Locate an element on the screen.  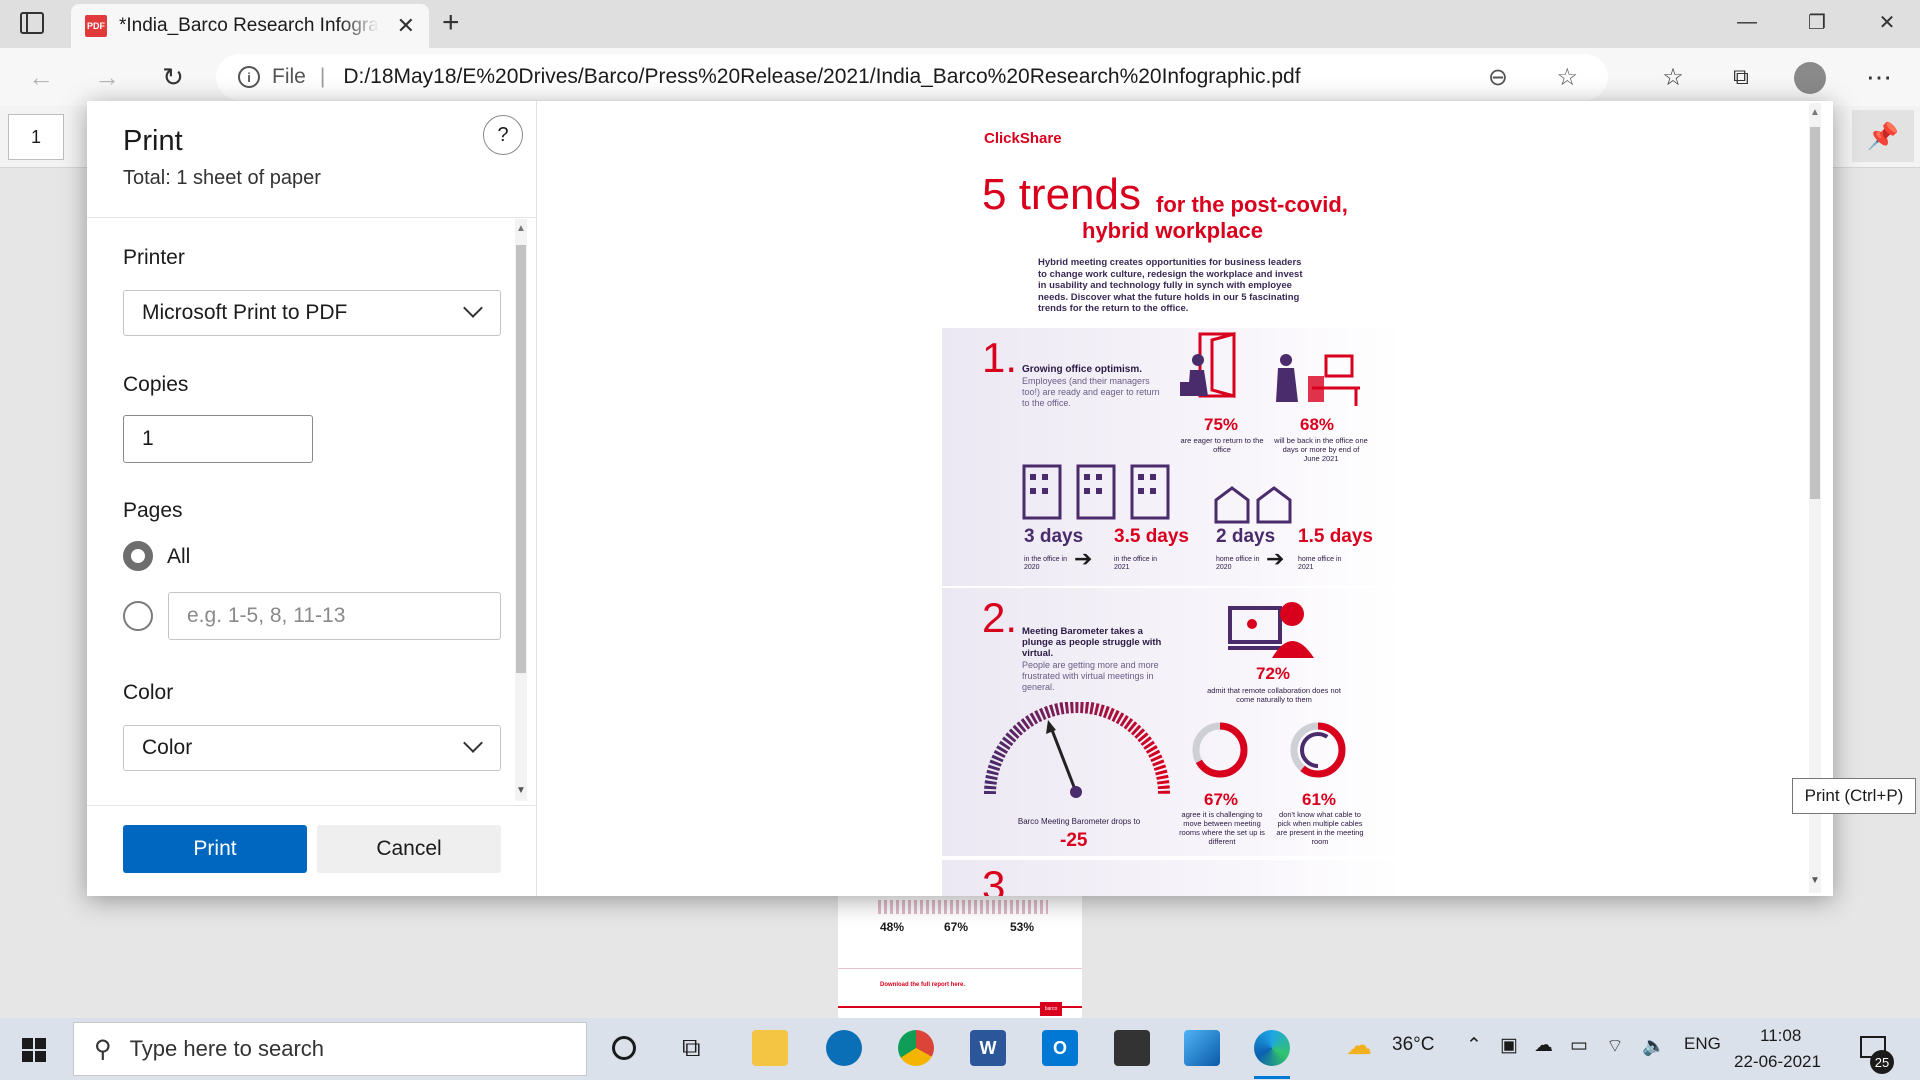
volume-icon: 🔈 is located at coordinates (1654, 1046).